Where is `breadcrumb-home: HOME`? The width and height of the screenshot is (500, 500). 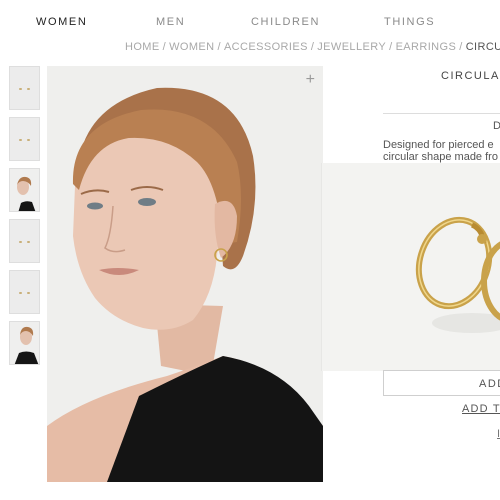 breadcrumb-home: HOME is located at coordinates (142, 47).